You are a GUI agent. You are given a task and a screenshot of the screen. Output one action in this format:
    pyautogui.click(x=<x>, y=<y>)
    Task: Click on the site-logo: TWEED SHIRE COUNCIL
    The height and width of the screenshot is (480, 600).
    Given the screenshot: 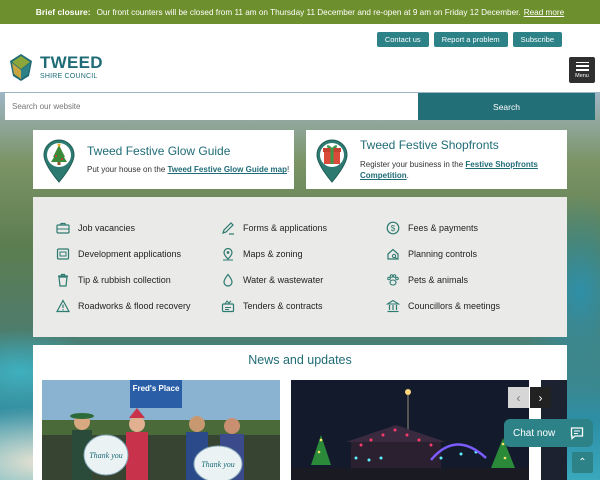 What is the action you would take?
    pyautogui.click(x=55, y=67)
    